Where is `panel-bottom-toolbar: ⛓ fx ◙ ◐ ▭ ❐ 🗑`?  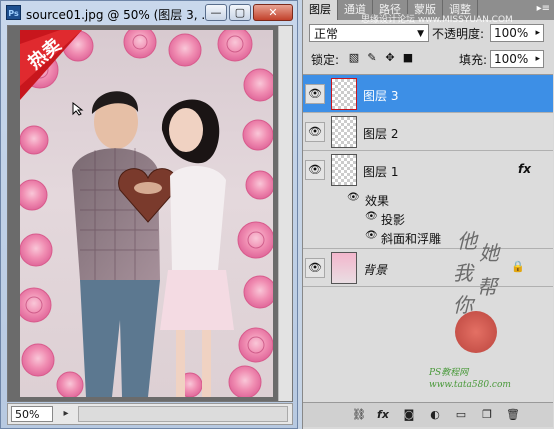
panel-bottom-toolbar: ⛓ fx ◙ ◐ ▭ ❐ 🗑 is located at coordinates (428, 414).